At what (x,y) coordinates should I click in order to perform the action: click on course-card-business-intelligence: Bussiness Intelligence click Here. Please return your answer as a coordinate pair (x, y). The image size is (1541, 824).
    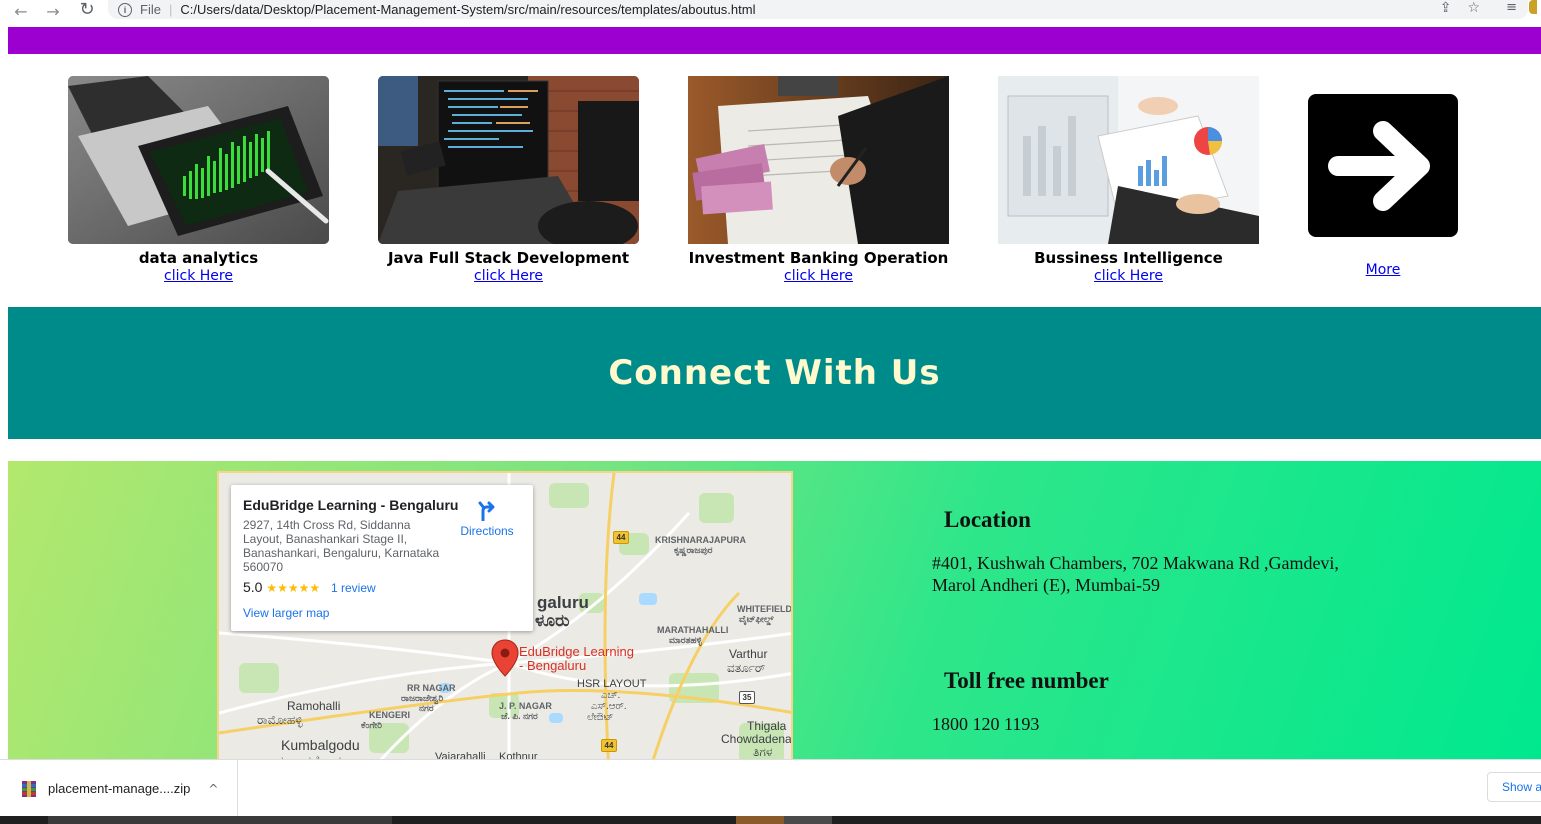
    Looking at the image, I should click on (1128, 180).